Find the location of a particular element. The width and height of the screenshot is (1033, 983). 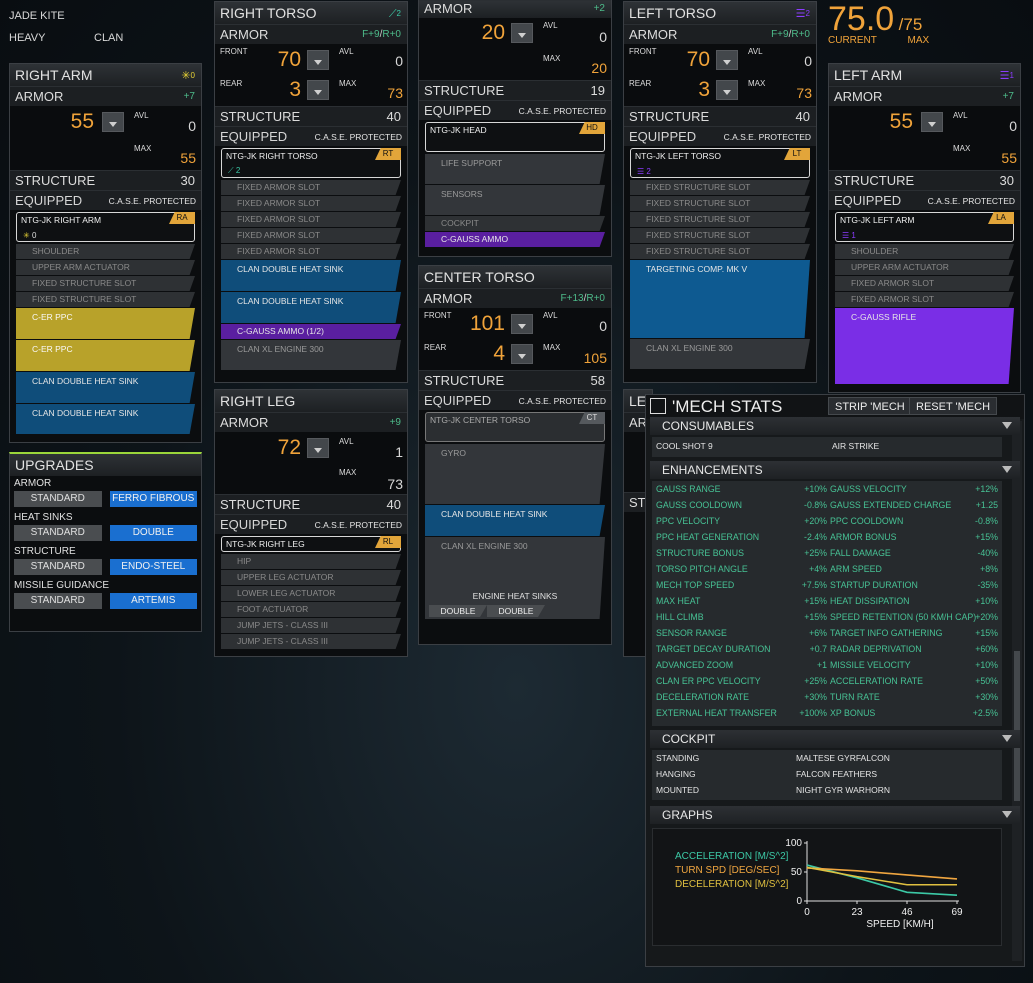

list-item: FIXED ARMOR SLOT is located at coordinates (924, 299).